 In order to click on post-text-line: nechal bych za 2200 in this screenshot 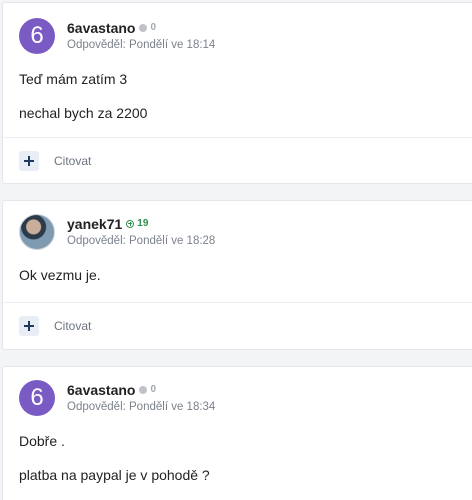, I will do `click(83, 113)`.